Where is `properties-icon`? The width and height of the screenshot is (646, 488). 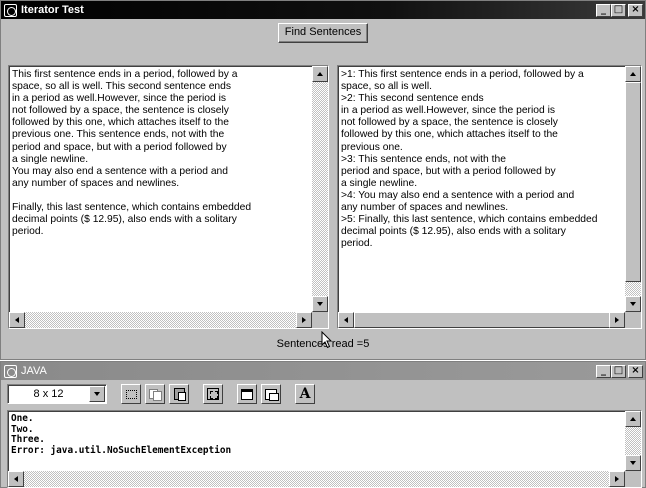
properties-icon is located at coordinates (247, 394).